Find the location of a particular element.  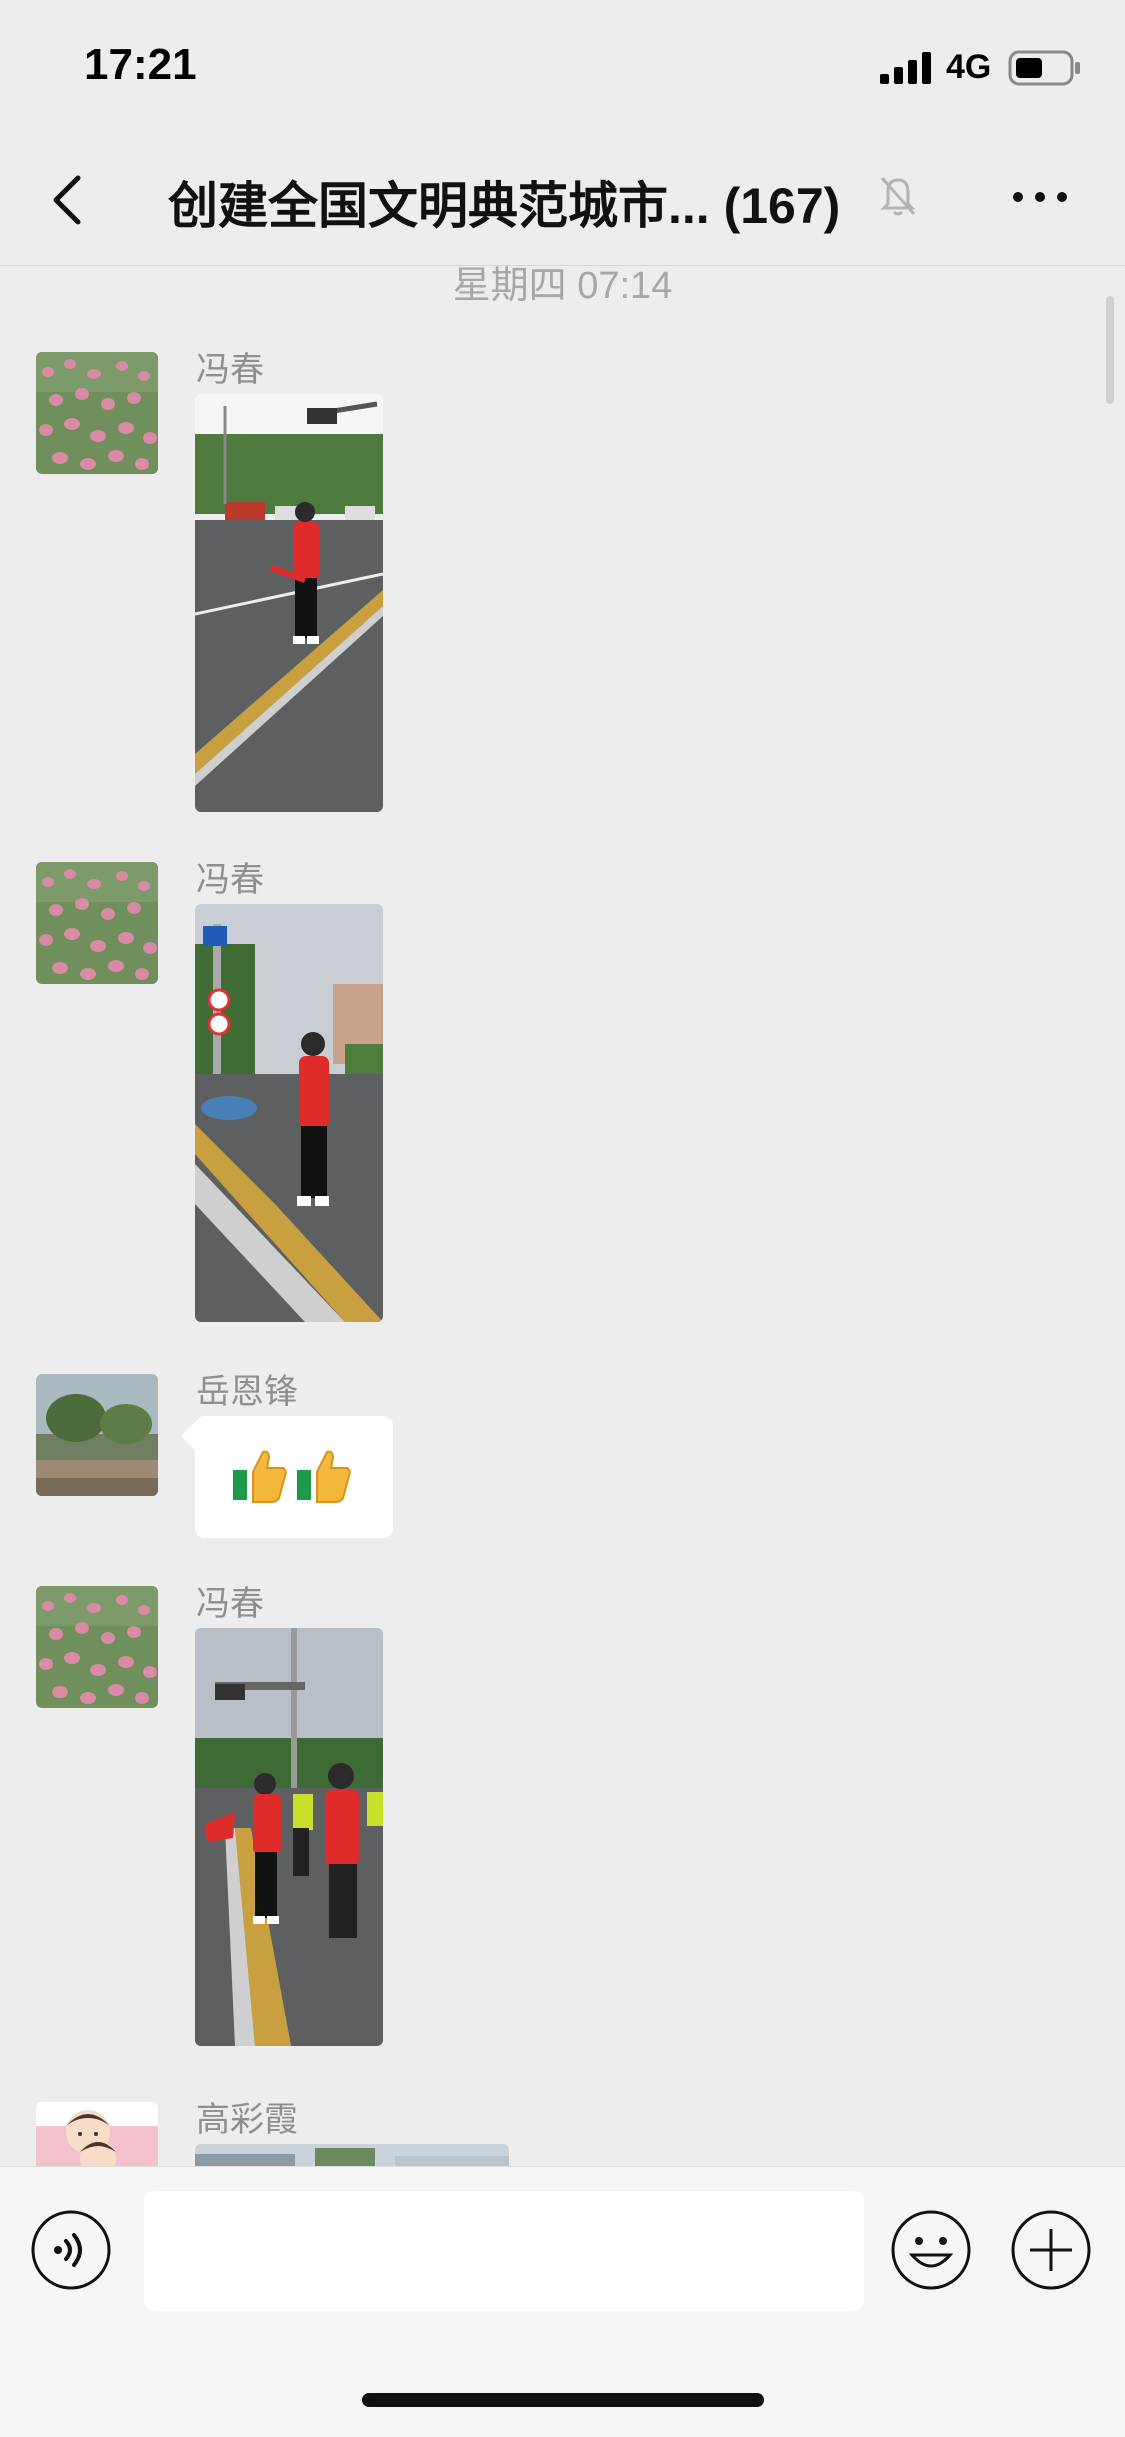

message-timestamp: 星期四 07:14 is located at coordinates (562, 286).